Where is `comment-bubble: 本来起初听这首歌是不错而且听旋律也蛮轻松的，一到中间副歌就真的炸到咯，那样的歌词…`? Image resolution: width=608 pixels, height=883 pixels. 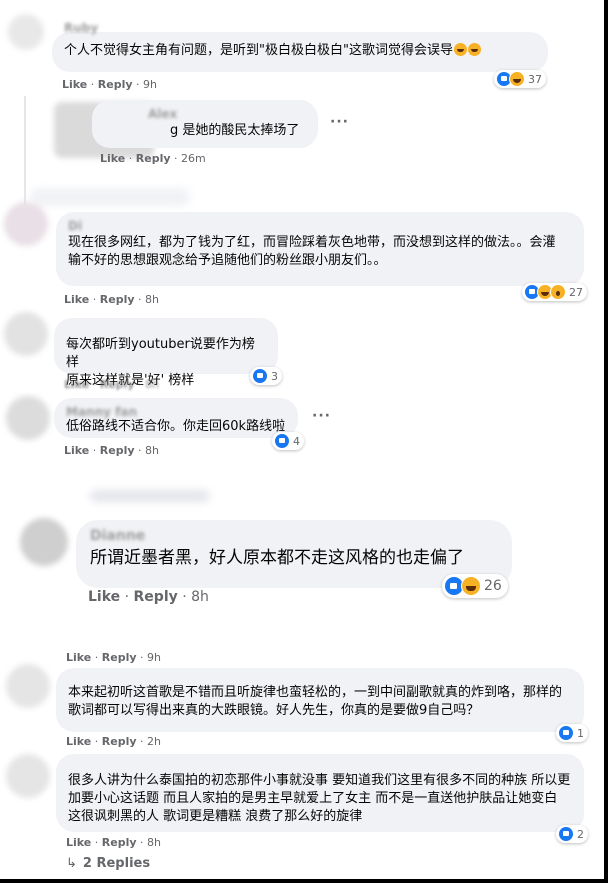 comment-bubble: 本来起初听这首歌是不错而且听旋律也蛮轻松的，一到中间副歌就真的炸到咯，那样的歌词… is located at coordinates (320, 700).